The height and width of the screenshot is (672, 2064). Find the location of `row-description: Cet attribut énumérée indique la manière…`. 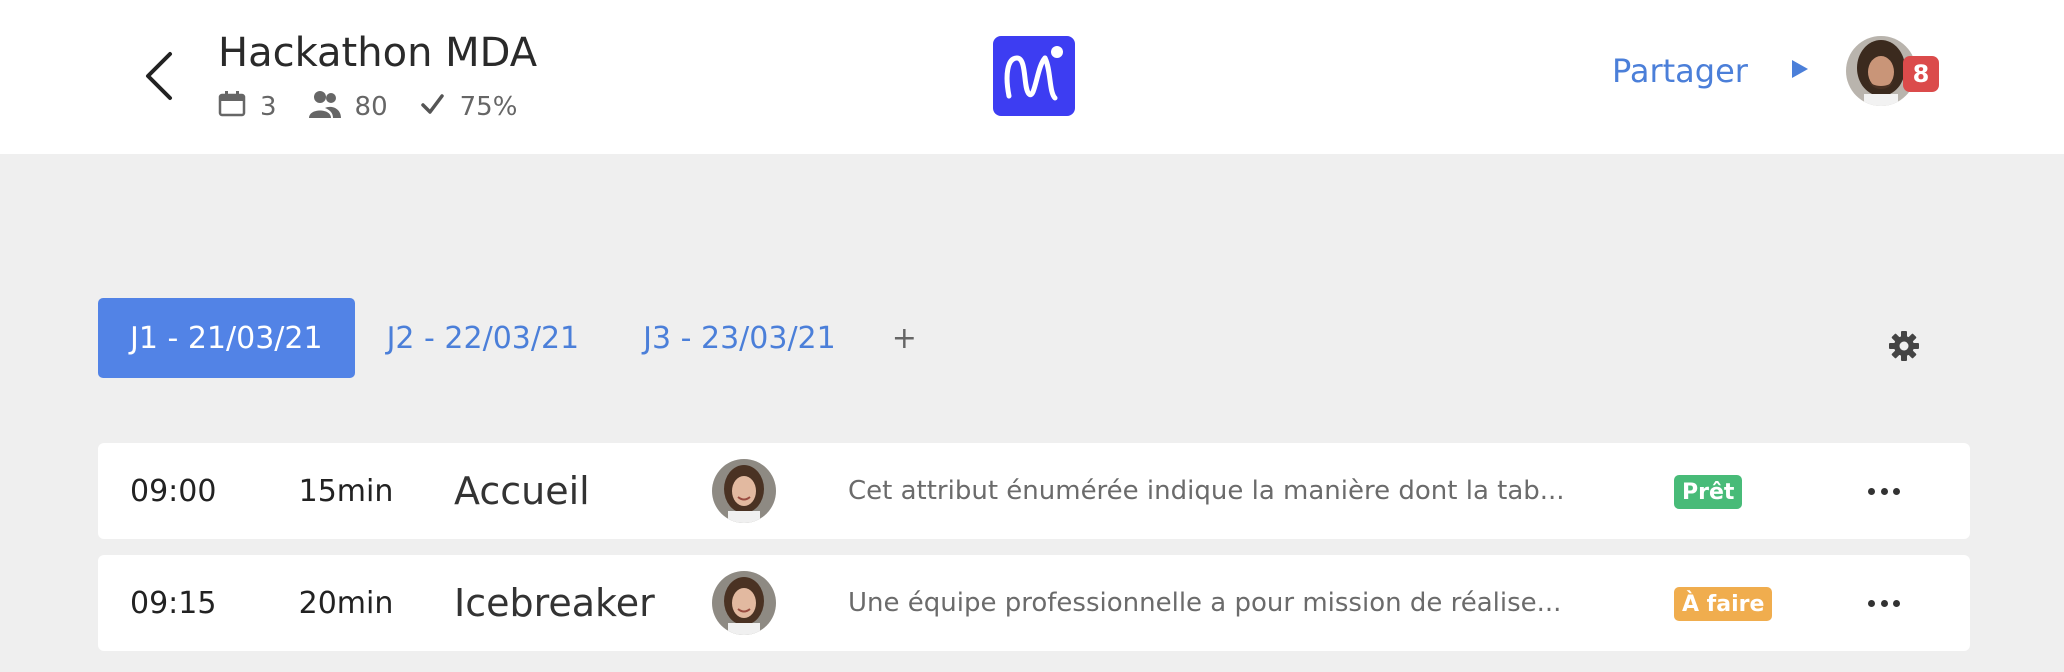

row-description: Cet attribut énumérée indique la manière… is located at coordinates (1206, 491).